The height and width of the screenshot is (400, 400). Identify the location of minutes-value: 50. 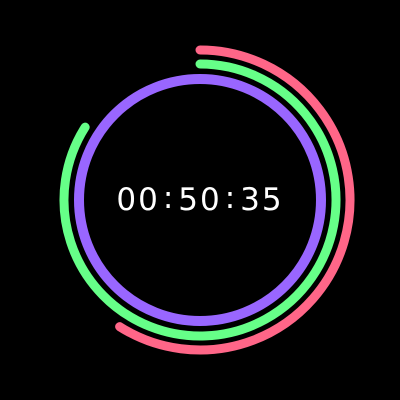
(200, 200).